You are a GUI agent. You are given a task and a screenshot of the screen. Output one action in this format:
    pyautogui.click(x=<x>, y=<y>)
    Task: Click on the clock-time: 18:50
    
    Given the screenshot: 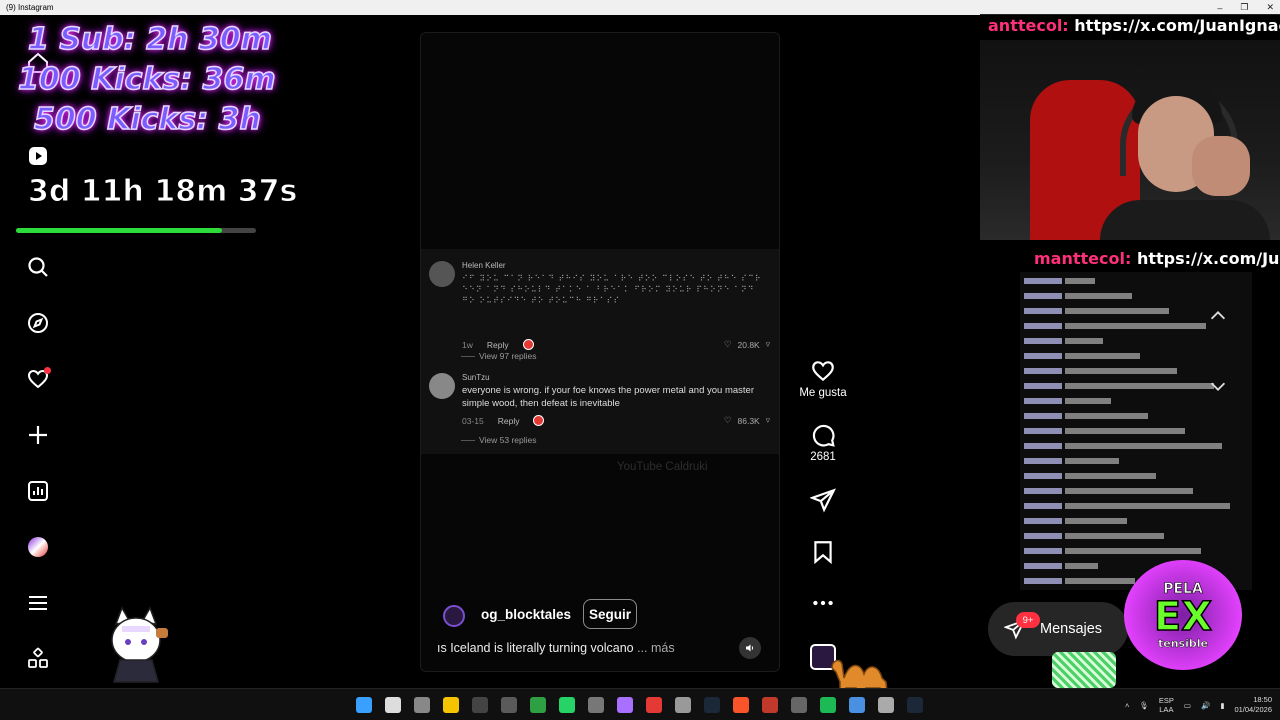 What is the action you would take?
    pyautogui.click(x=1262, y=699)
    